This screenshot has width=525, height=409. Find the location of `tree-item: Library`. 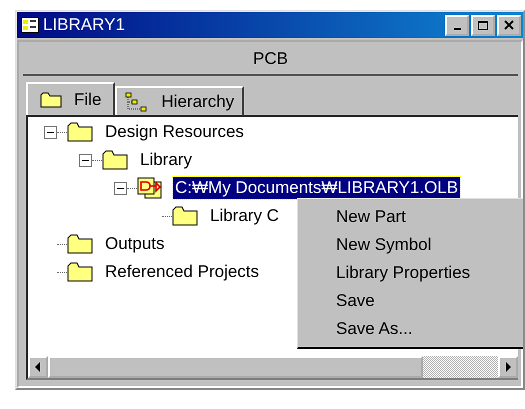

tree-item: Library is located at coordinates (166, 160).